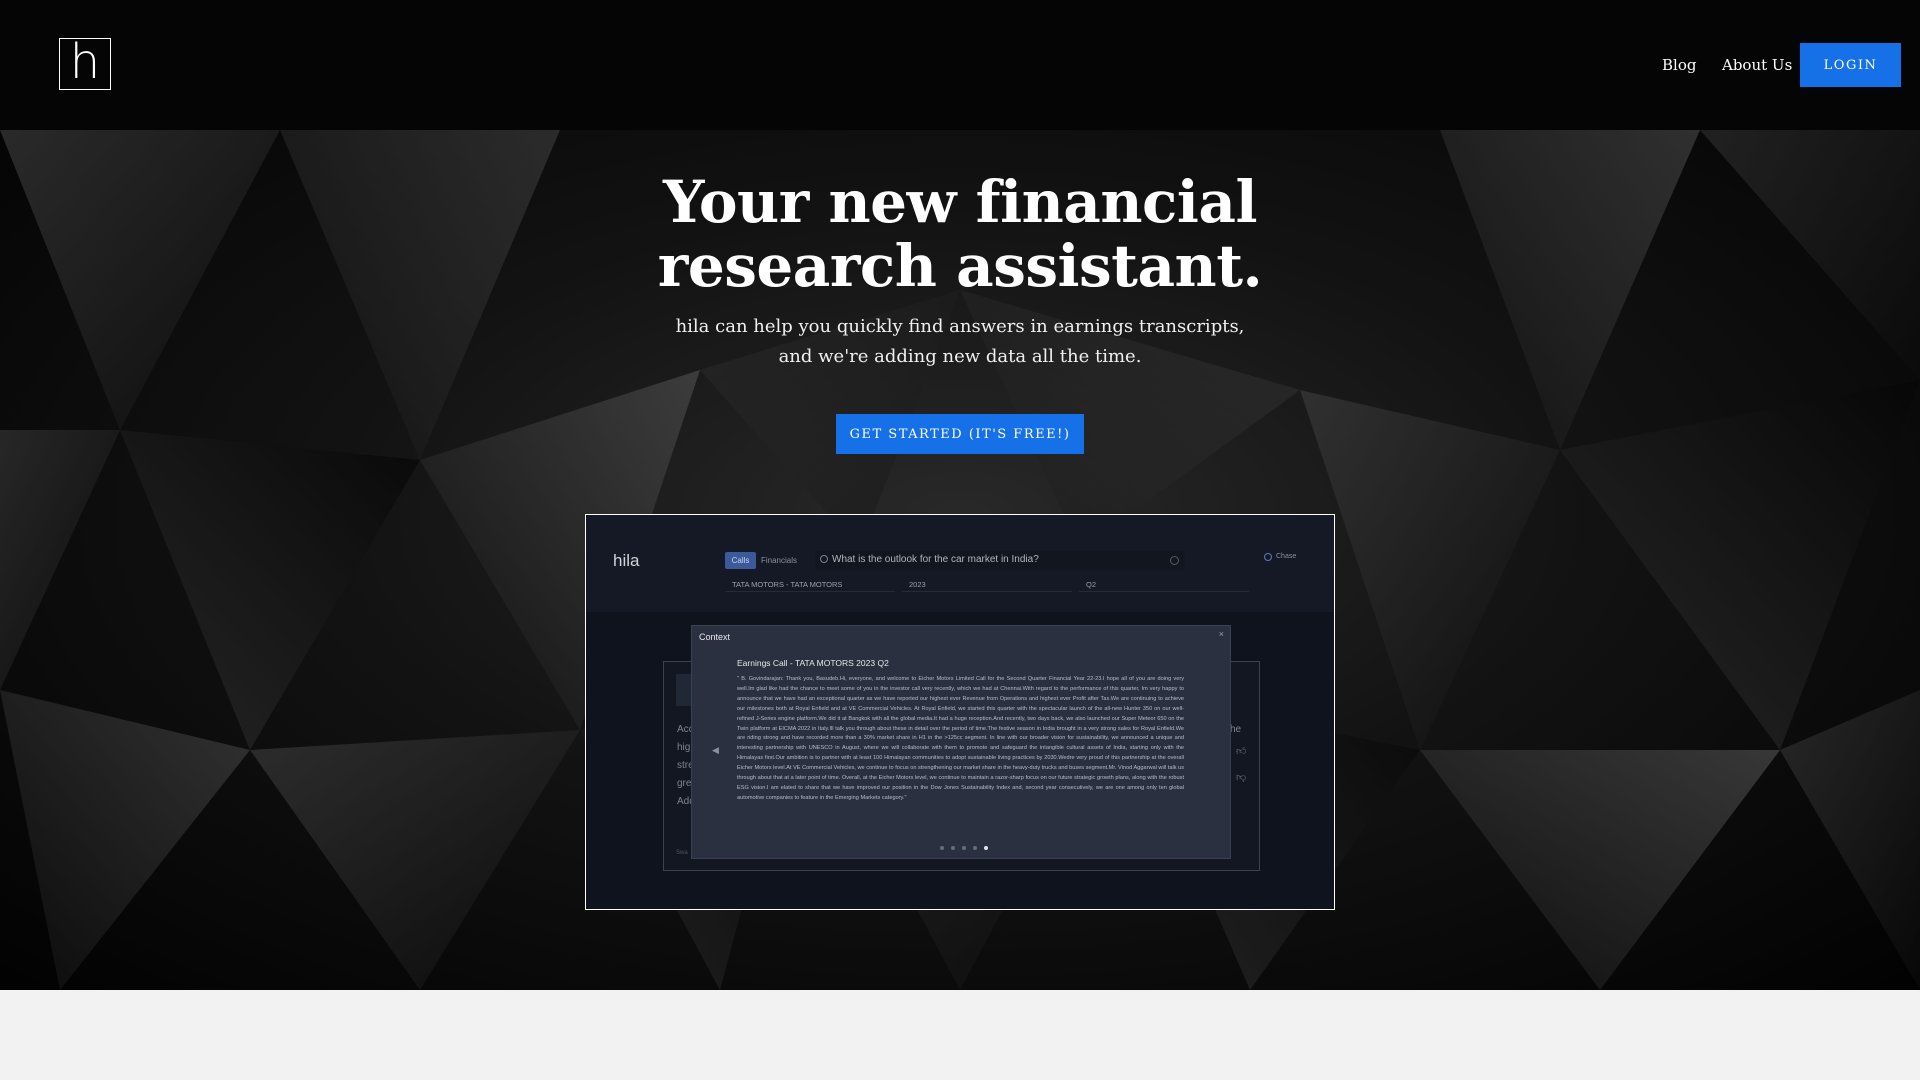 The height and width of the screenshot is (1080, 1920). What do you see at coordinates (1286, 556) in the screenshot?
I see `preview-user-label: Chase` at bounding box center [1286, 556].